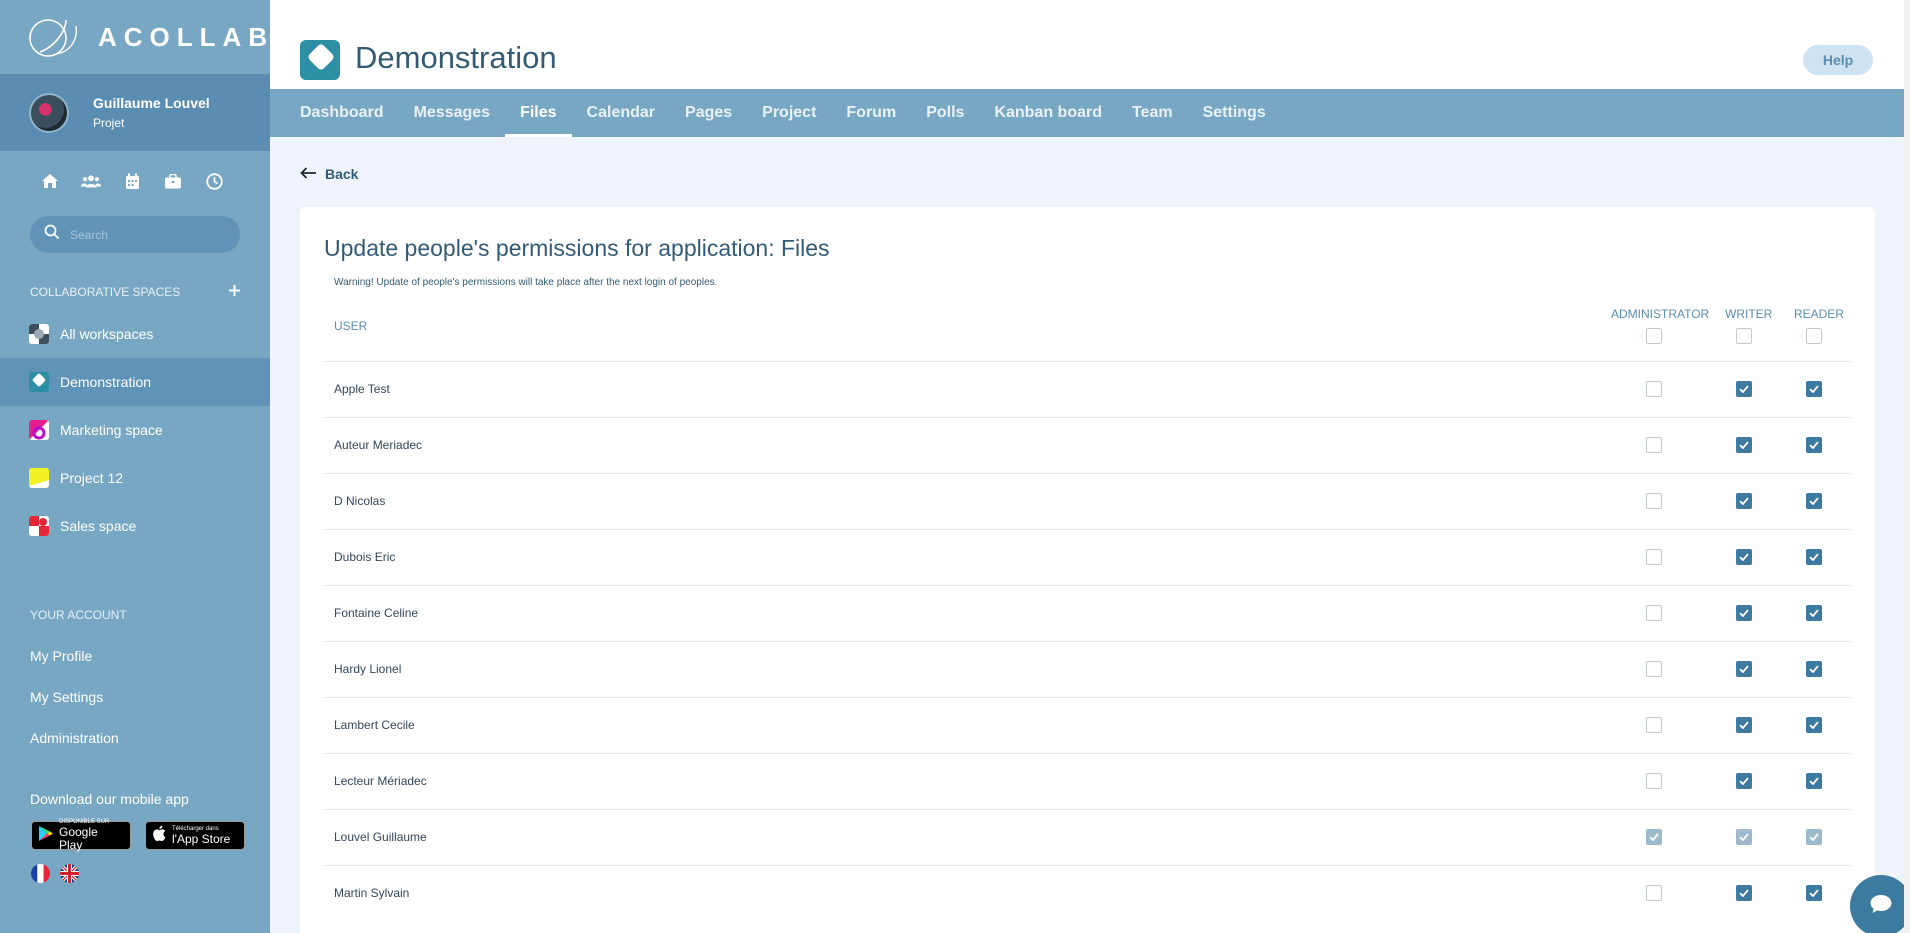  I want to click on table-row: D Nicolas, so click(1087, 501).